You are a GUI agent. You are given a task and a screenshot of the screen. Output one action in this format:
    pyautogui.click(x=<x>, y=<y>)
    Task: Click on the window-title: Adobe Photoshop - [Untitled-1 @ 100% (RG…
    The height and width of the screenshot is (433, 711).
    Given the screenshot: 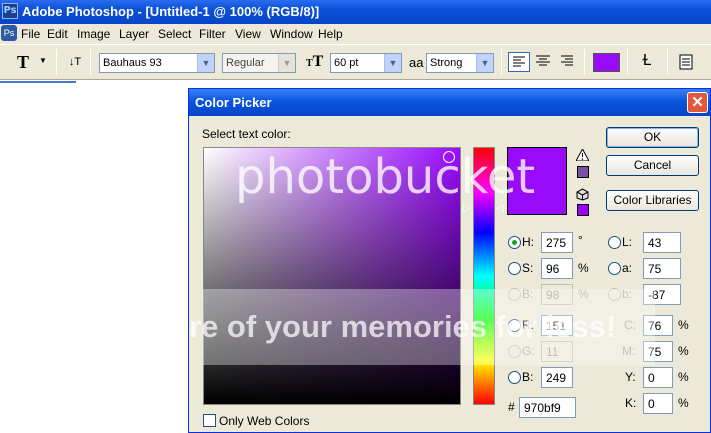 What is the action you would take?
    pyautogui.click(x=171, y=11)
    